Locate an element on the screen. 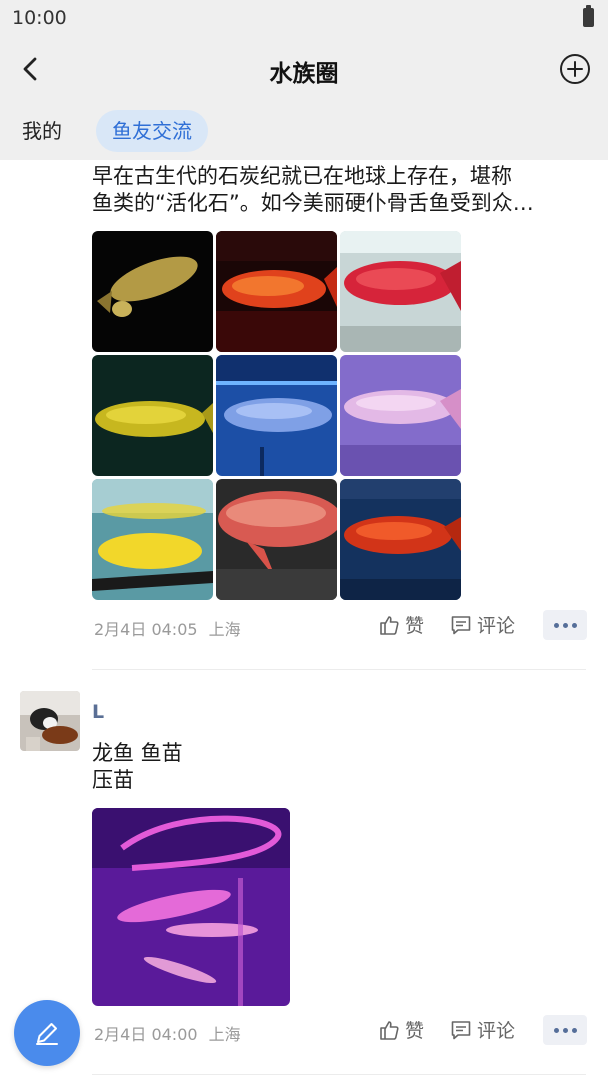  status-bar: 10:00 is located at coordinates (304, 18).